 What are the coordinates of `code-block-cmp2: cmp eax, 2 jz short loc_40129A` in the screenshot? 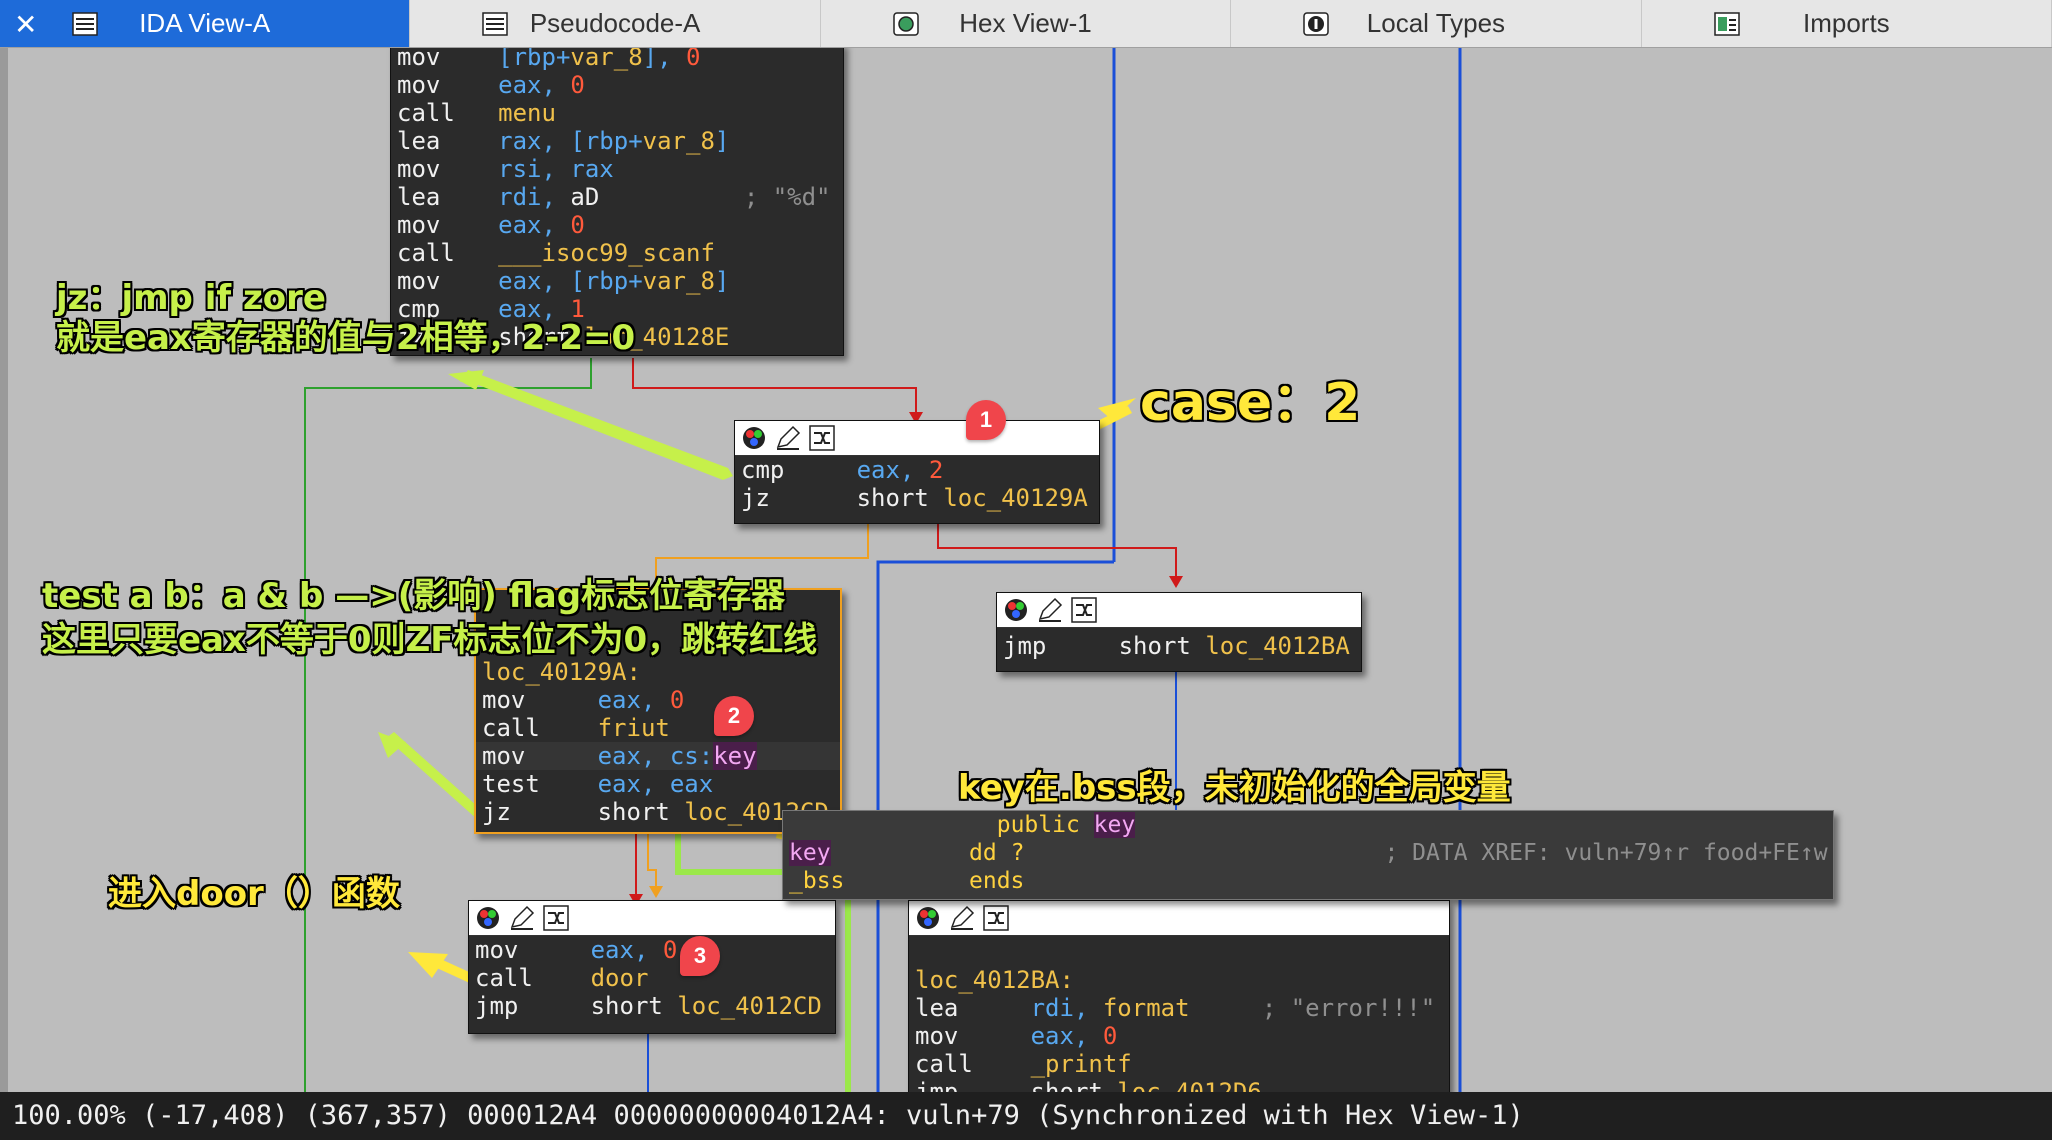 It's located at (917, 472).